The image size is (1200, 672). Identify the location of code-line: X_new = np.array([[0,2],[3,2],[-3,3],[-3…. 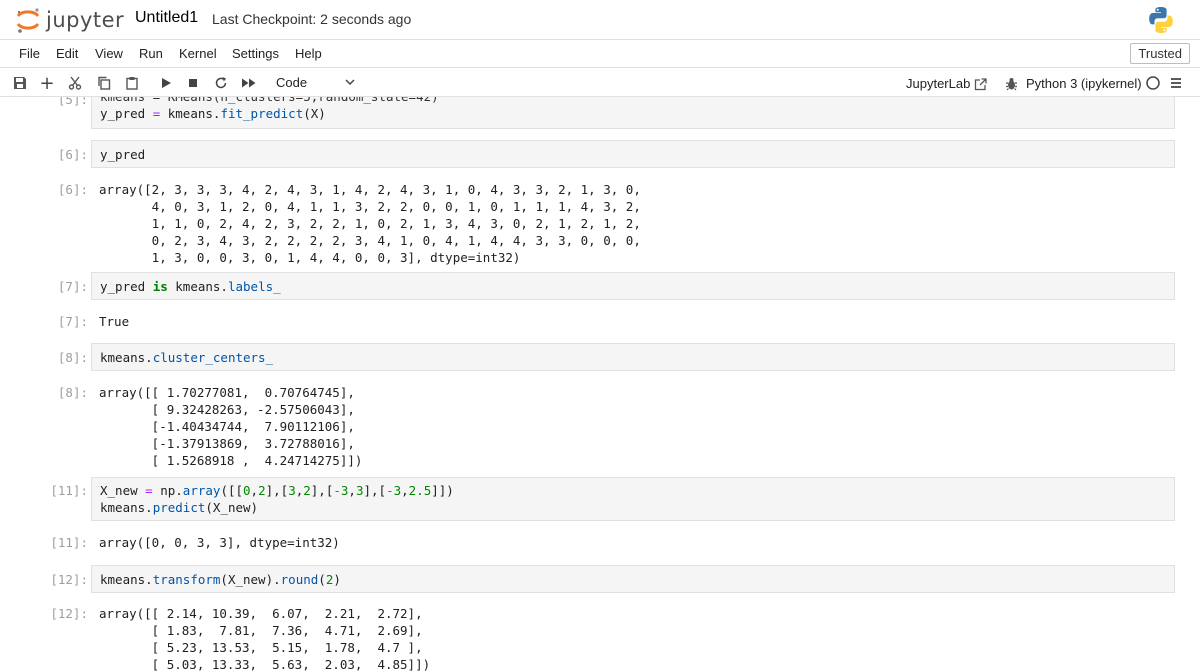
(277, 490).